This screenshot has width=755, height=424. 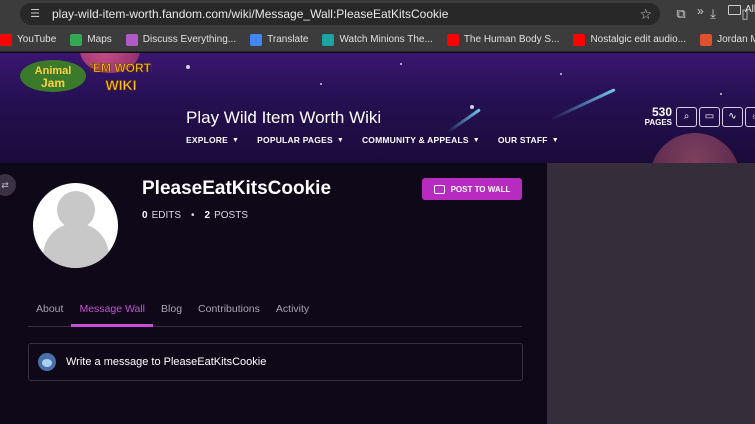 I want to click on tab-about: About, so click(x=49, y=313).